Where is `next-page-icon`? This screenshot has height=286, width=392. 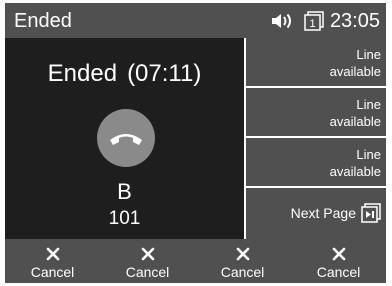
next-page-icon is located at coordinates (371, 213).